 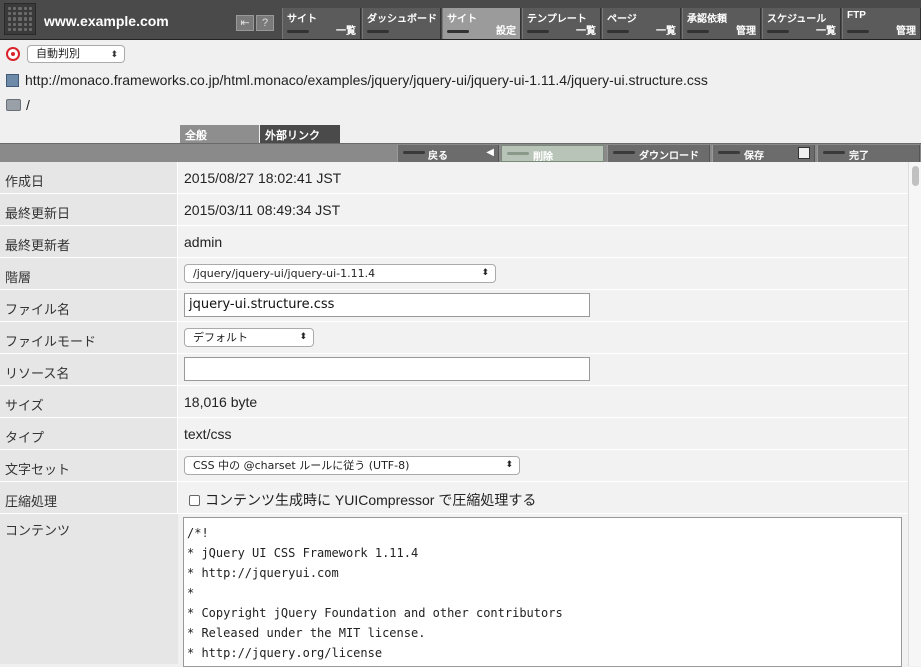 What do you see at coordinates (194, 500) in the screenshot?
I see `compress-checkbox` at bounding box center [194, 500].